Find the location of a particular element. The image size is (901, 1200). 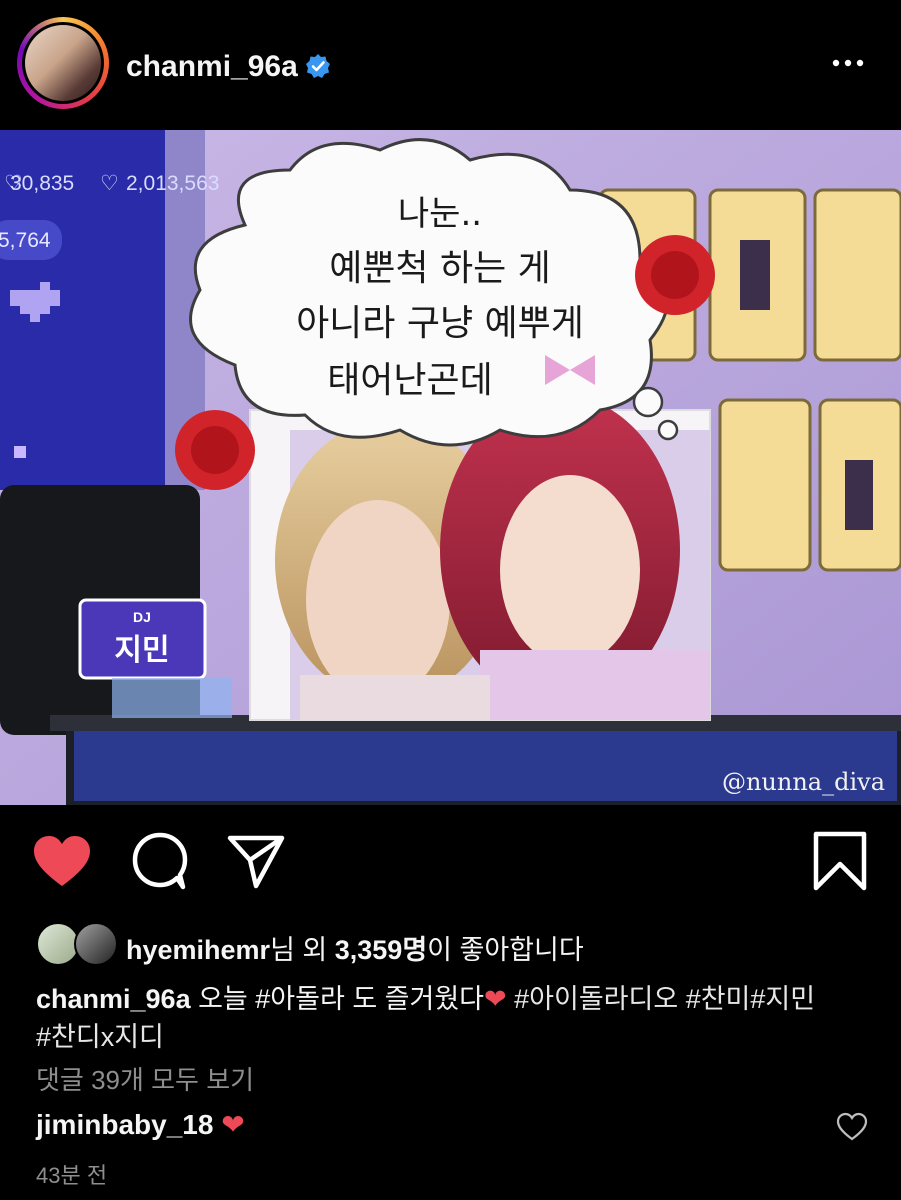

post-timestamp: 43분 전 is located at coordinates (72, 1175).